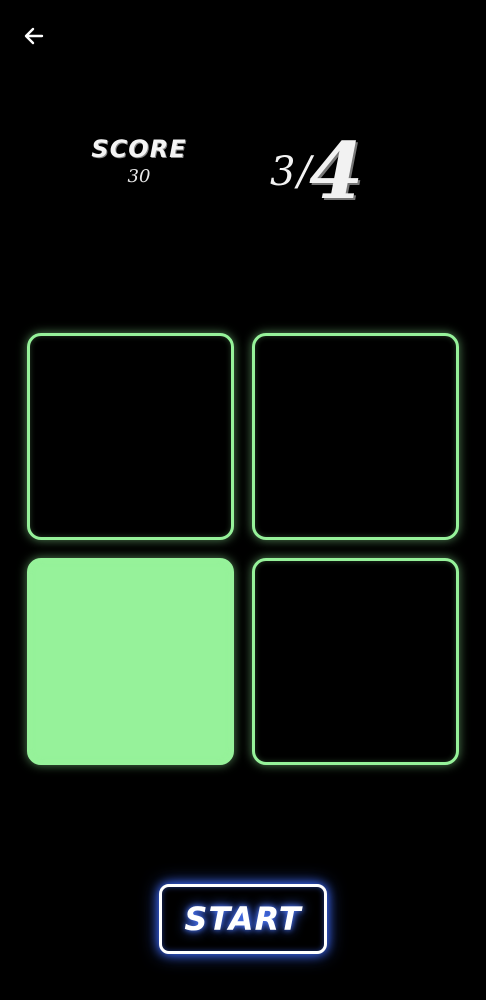  Describe the element at coordinates (130, 436) in the screenshot. I see `tile-top-left` at that location.